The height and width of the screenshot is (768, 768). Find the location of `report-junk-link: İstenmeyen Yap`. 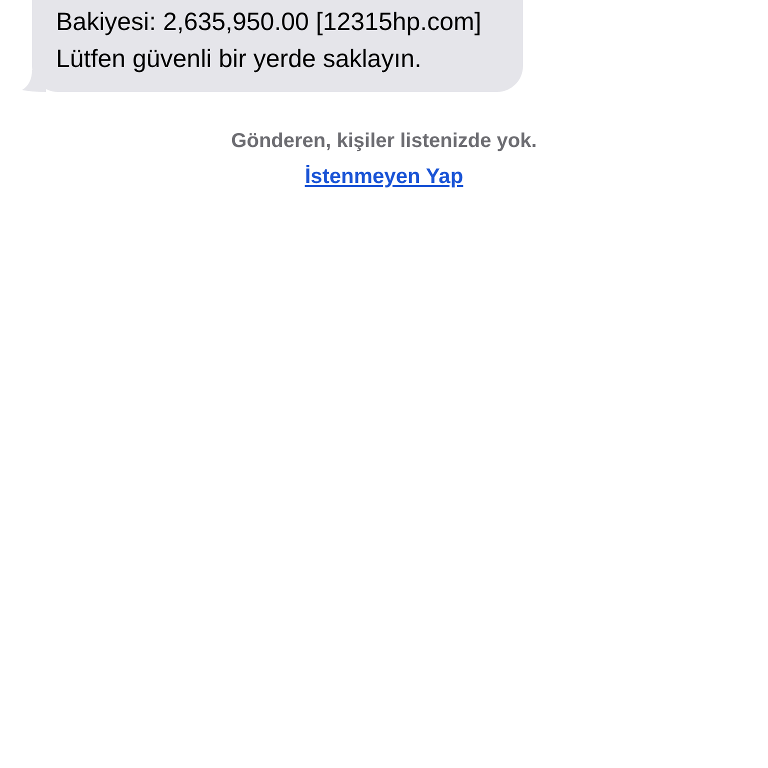

report-junk-link: İstenmeyen Yap is located at coordinates (384, 177).